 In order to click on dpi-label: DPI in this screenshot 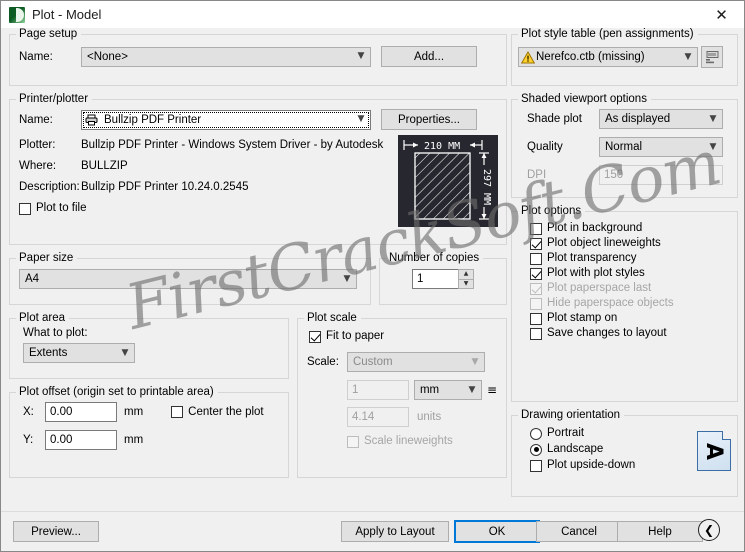, I will do `click(537, 175)`.